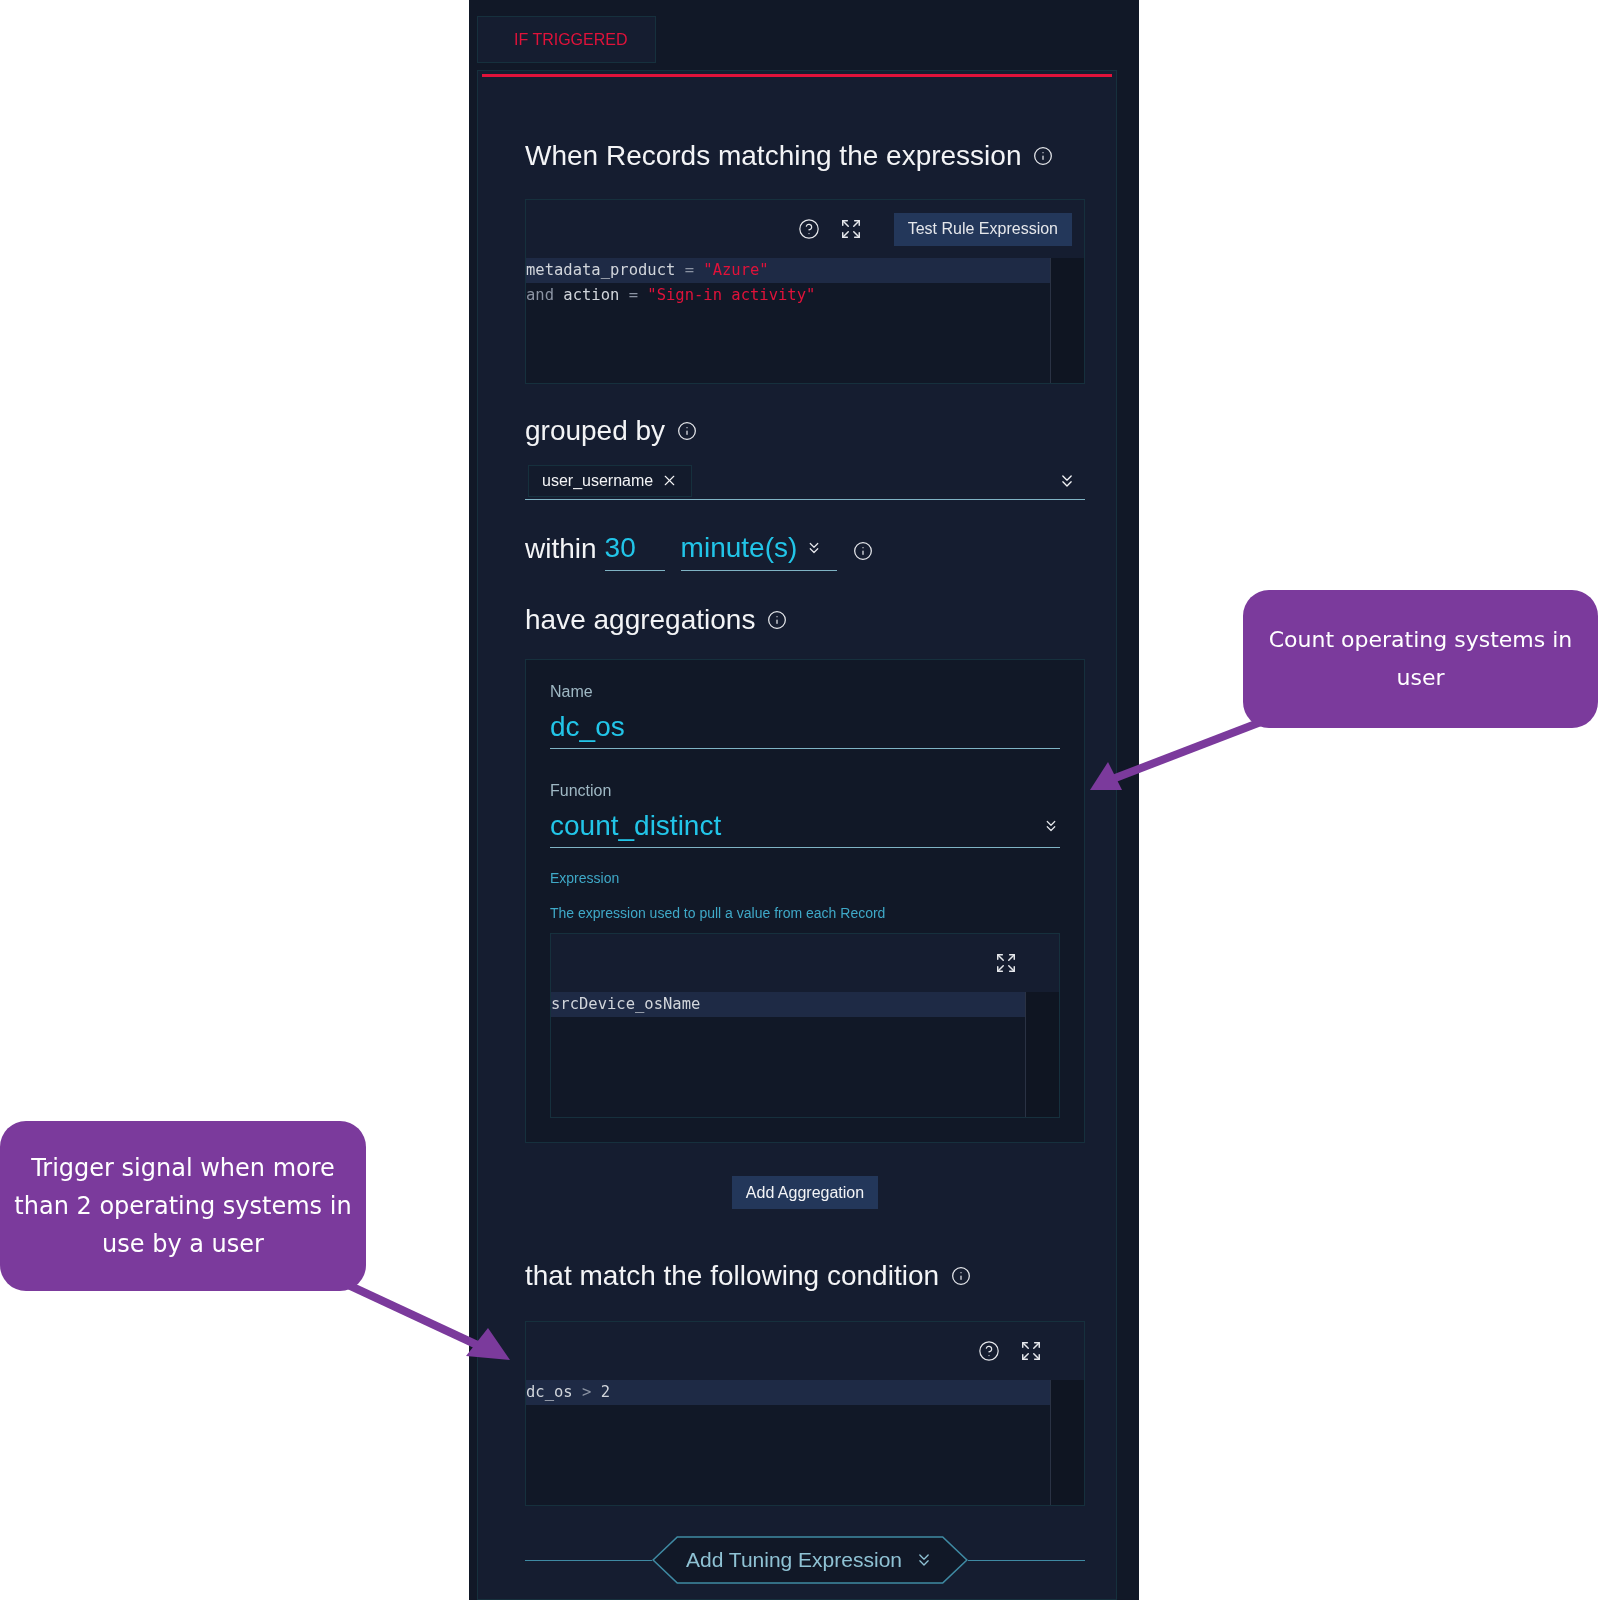 This screenshot has width=1598, height=1600. I want to click on add-aggregation-button: Add Aggregation, so click(805, 1192).